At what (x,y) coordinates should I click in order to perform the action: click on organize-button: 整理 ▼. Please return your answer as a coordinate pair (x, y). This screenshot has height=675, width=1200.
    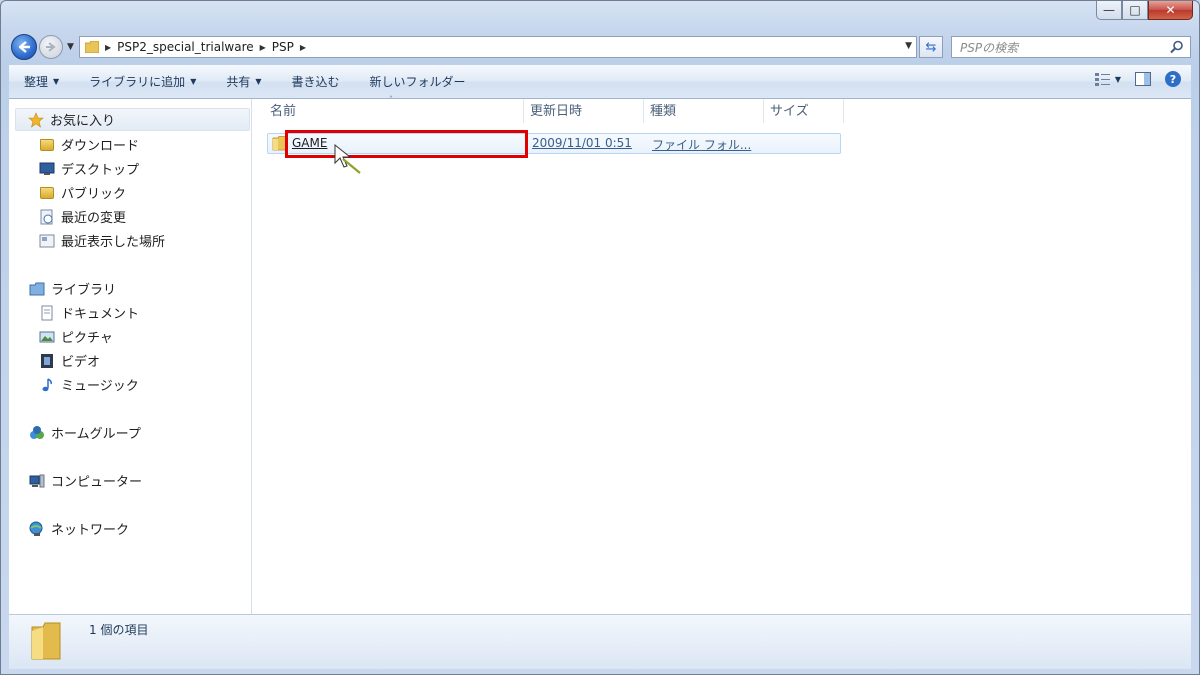
    Looking at the image, I should click on (41, 81).